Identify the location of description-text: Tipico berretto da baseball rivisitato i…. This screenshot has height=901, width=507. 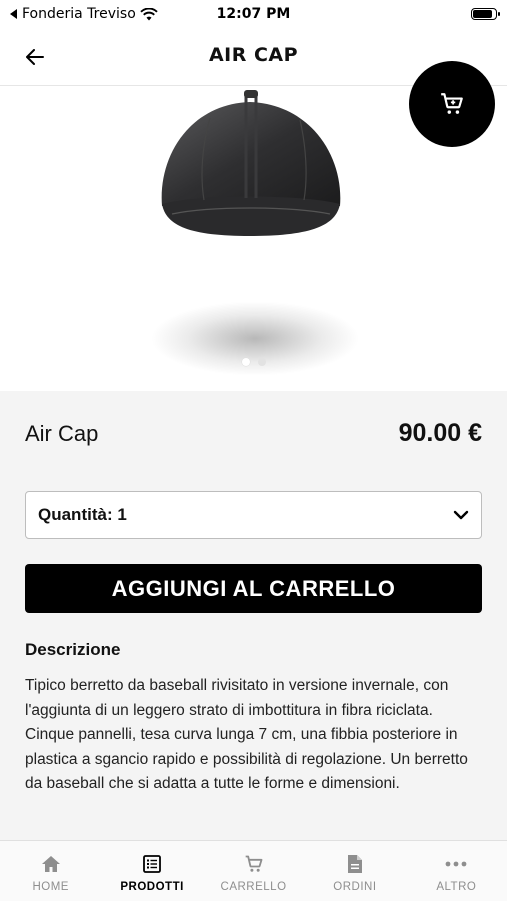
(246, 734).